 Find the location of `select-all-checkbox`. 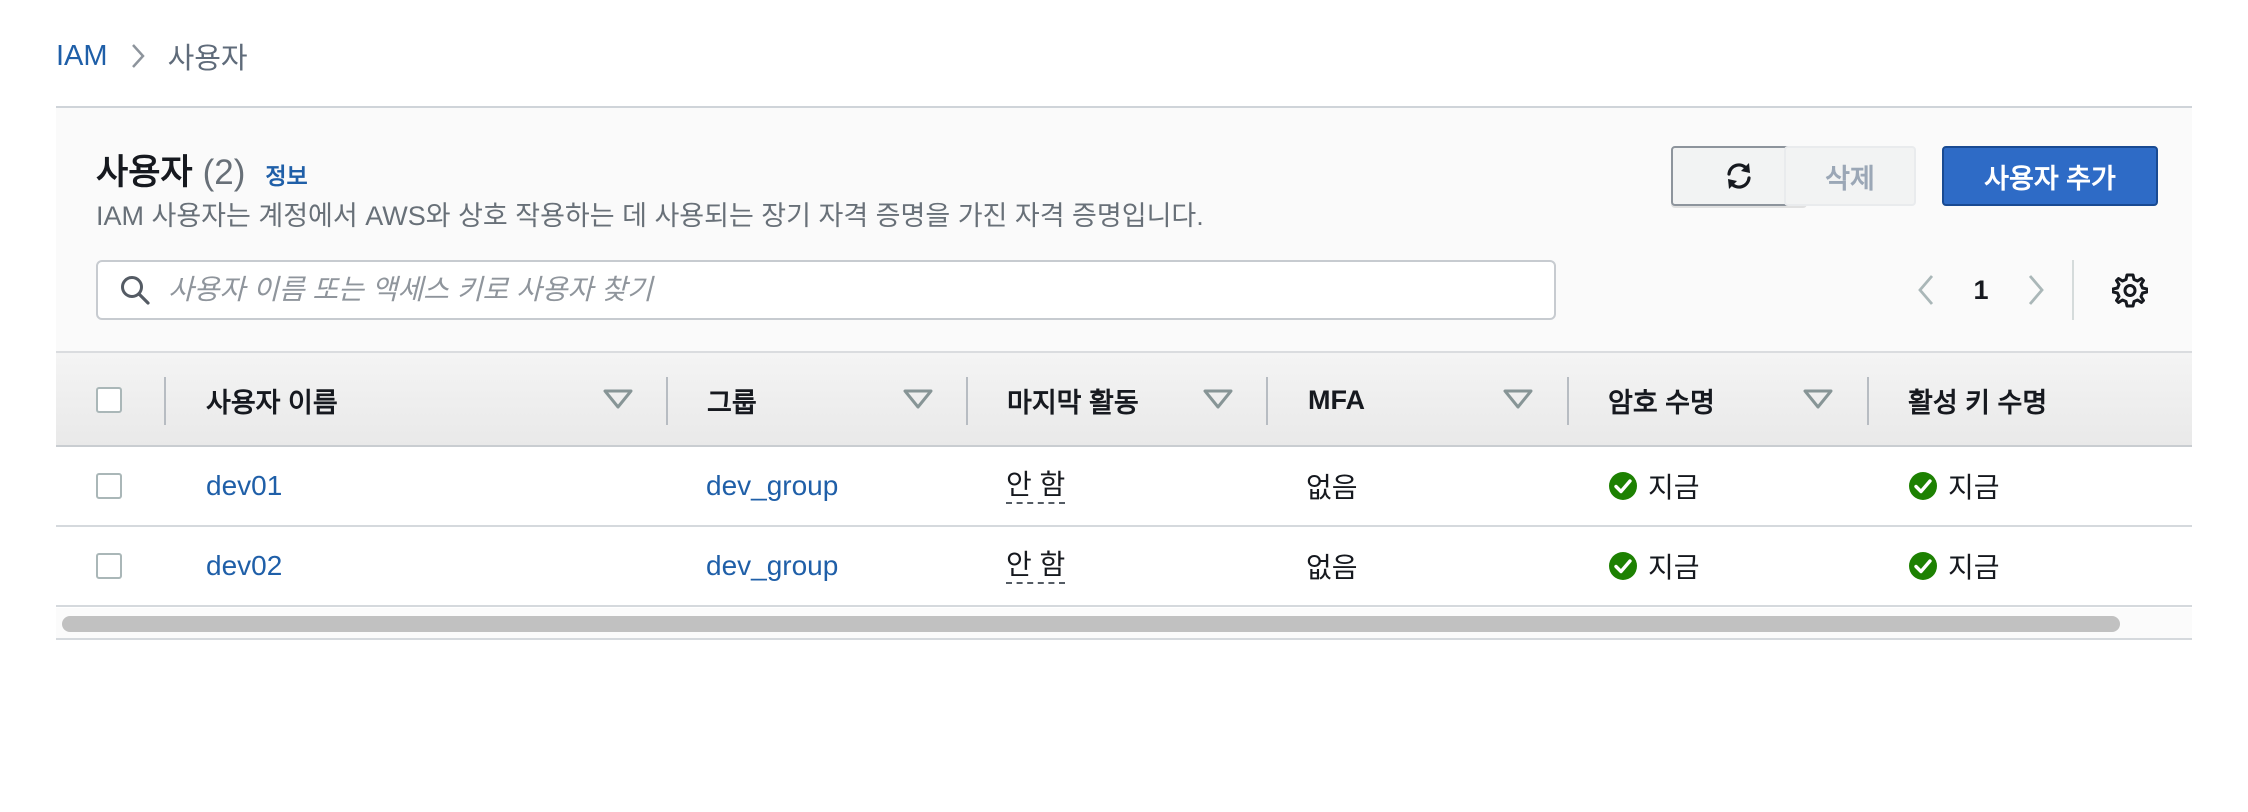

select-all-checkbox is located at coordinates (109, 400).